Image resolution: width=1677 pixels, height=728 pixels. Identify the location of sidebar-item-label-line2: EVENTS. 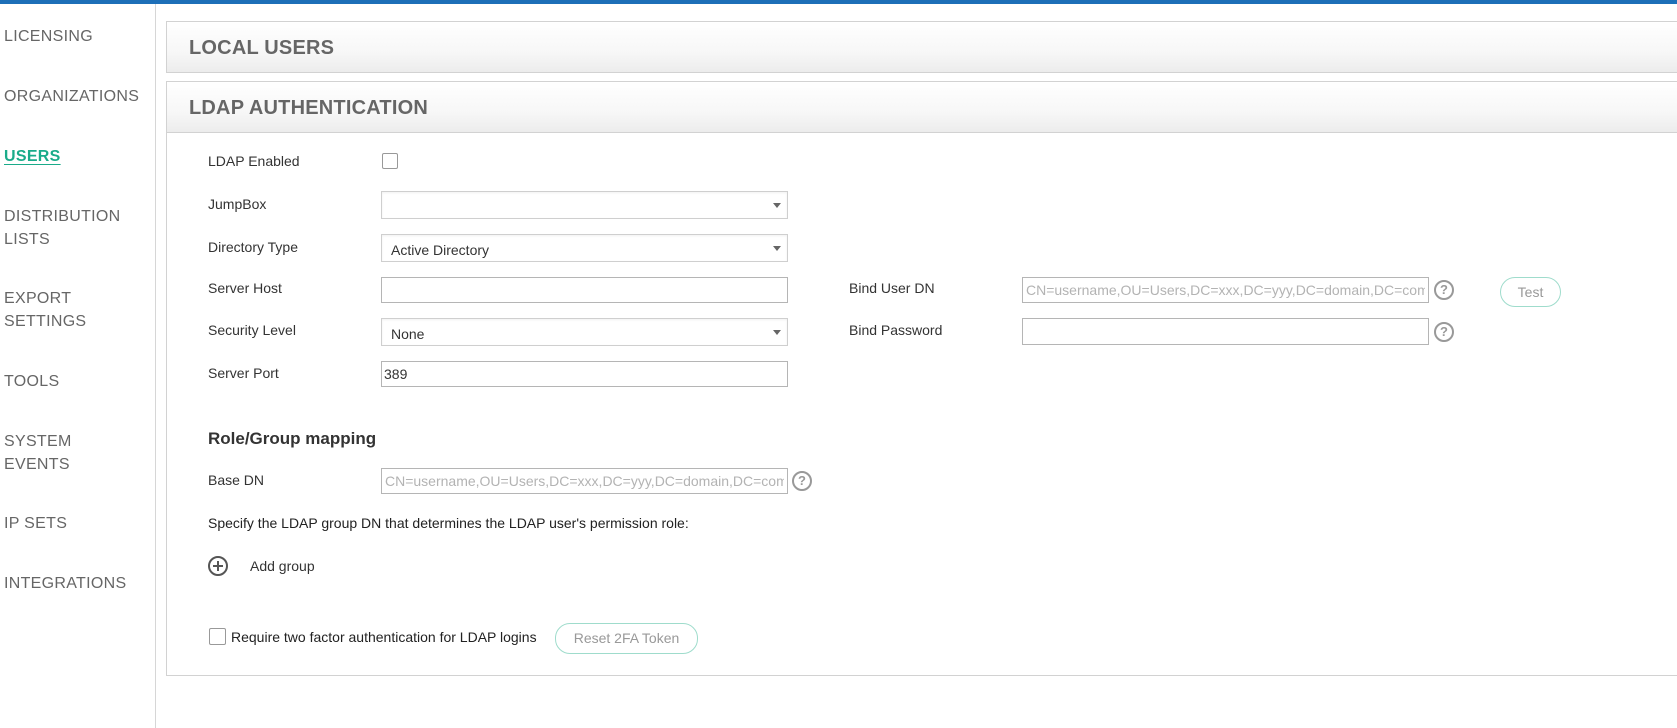
(37, 464).